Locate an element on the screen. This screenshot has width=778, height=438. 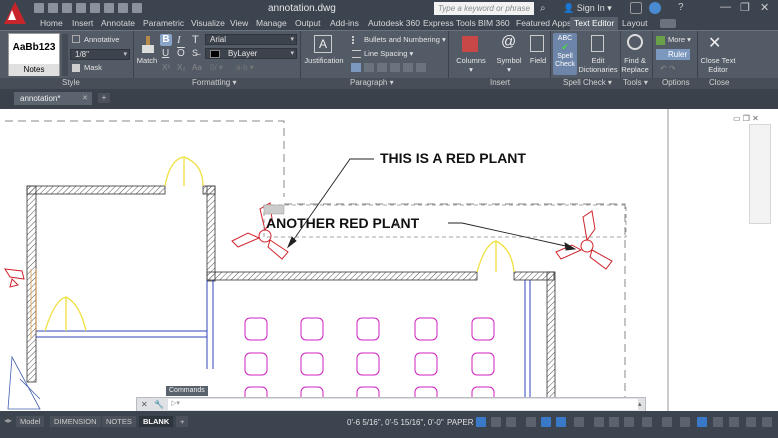
panel-label-close: Close is located at coordinates (719, 82).